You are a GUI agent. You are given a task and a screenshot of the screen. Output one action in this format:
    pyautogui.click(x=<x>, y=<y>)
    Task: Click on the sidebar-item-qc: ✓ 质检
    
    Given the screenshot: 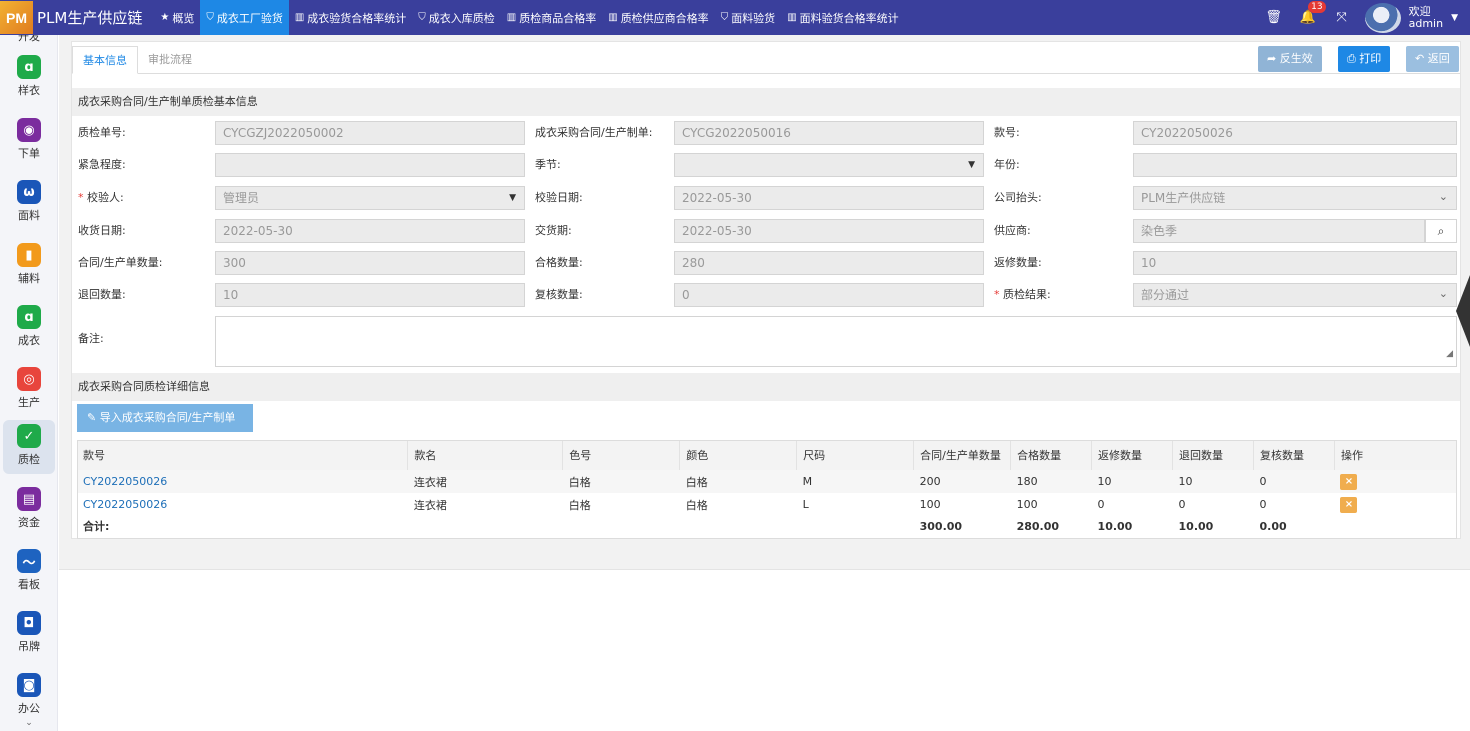 What is the action you would take?
    pyautogui.click(x=29, y=447)
    